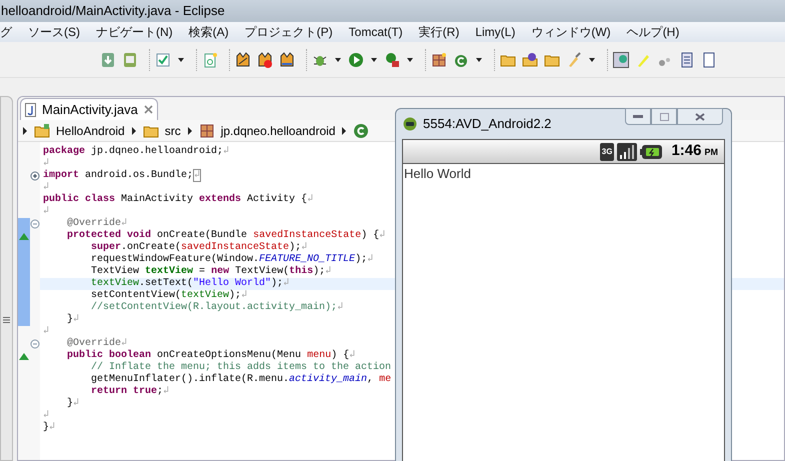 This screenshot has height=461, width=785. Describe the element at coordinates (24, 356) in the screenshot. I see `override-triangle-icon` at that location.